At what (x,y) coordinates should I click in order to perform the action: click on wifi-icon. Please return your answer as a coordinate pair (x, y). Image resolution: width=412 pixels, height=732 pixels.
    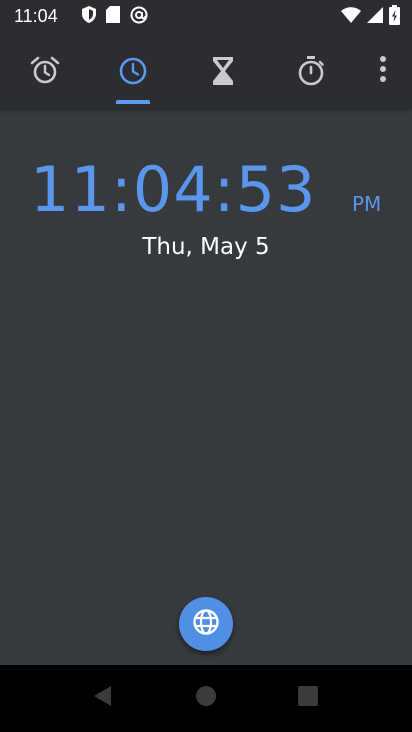
    Looking at the image, I should click on (351, 17).